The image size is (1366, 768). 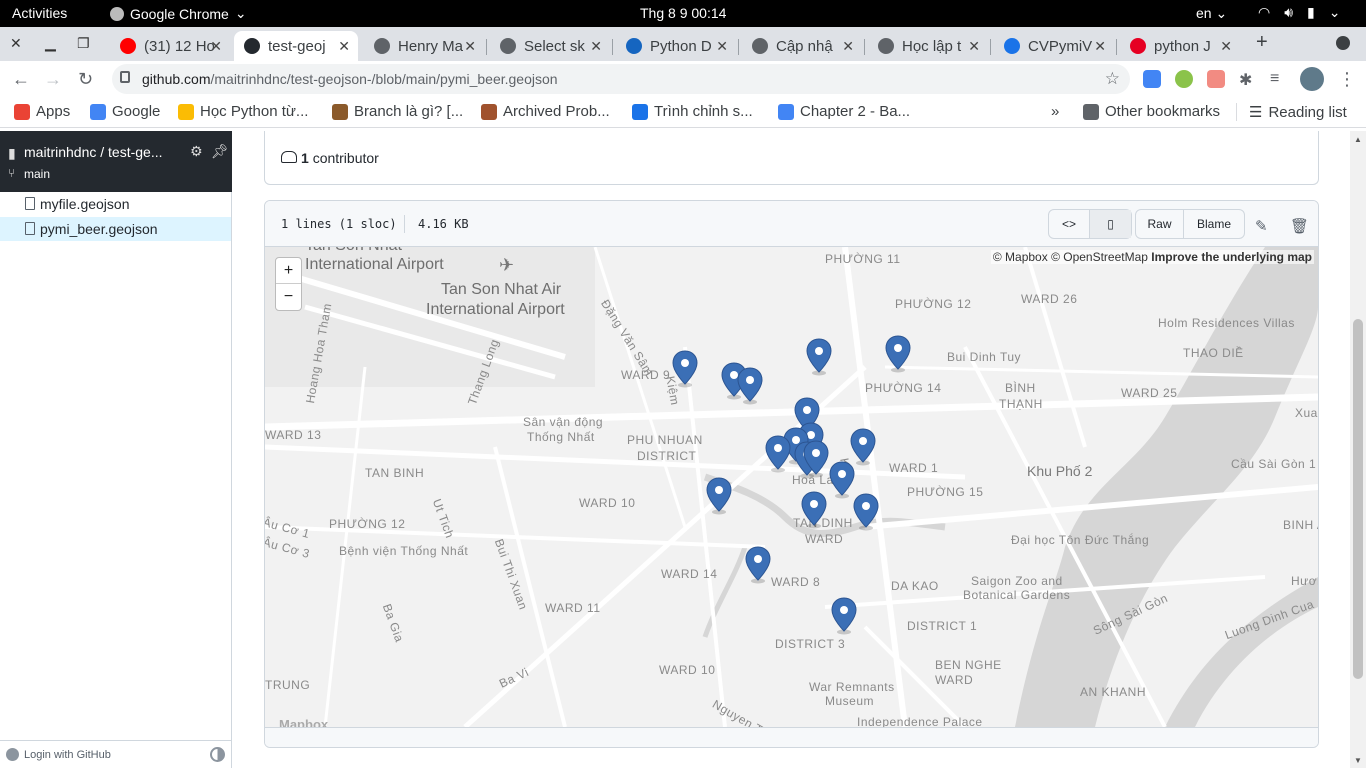 I want to click on tab-search-icon, so click(x=1343, y=43).